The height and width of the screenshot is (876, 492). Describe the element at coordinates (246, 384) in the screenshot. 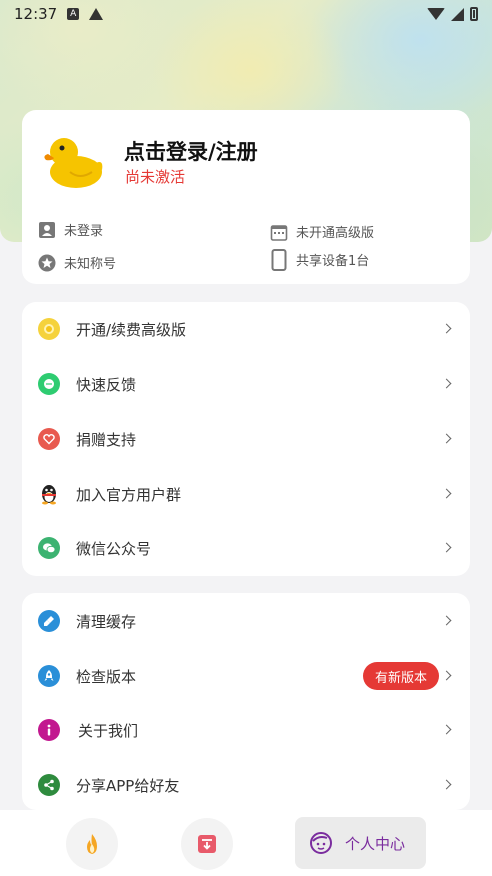

I see `menu-item-feedback: 快速反馈` at that location.